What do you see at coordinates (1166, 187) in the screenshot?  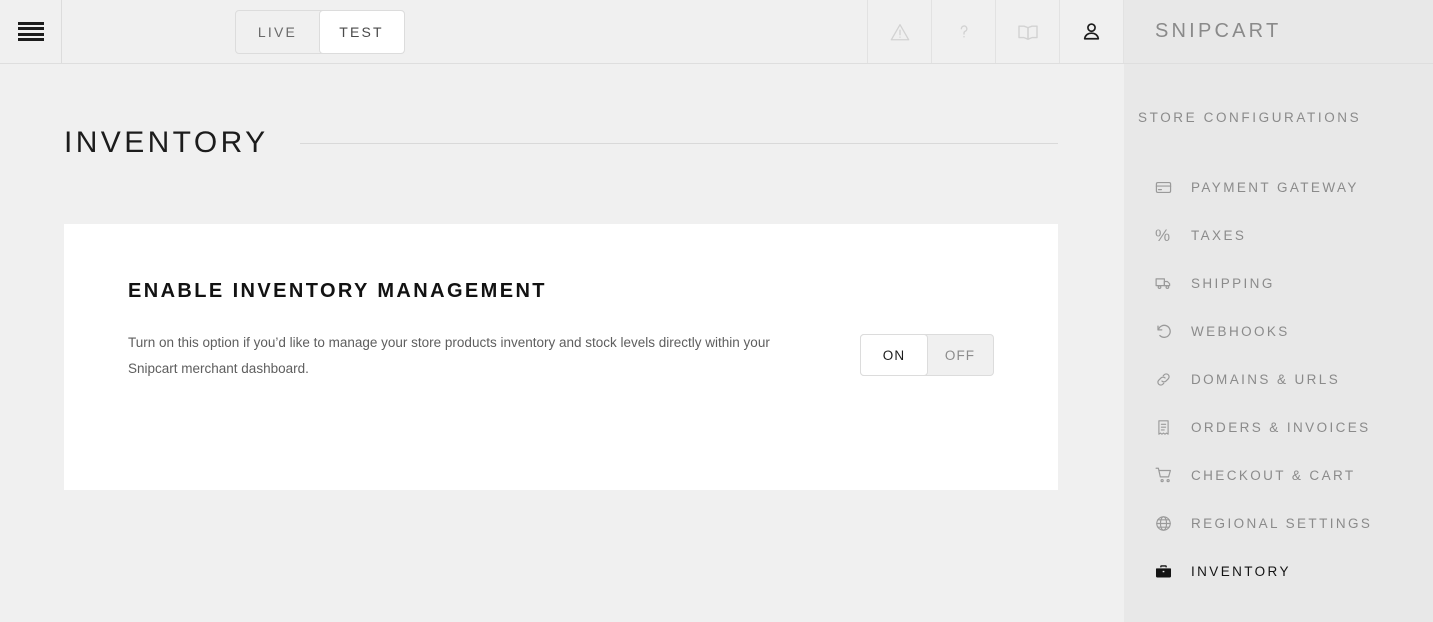 I see `credit-card-icon` at bounding box center [1166, 187].